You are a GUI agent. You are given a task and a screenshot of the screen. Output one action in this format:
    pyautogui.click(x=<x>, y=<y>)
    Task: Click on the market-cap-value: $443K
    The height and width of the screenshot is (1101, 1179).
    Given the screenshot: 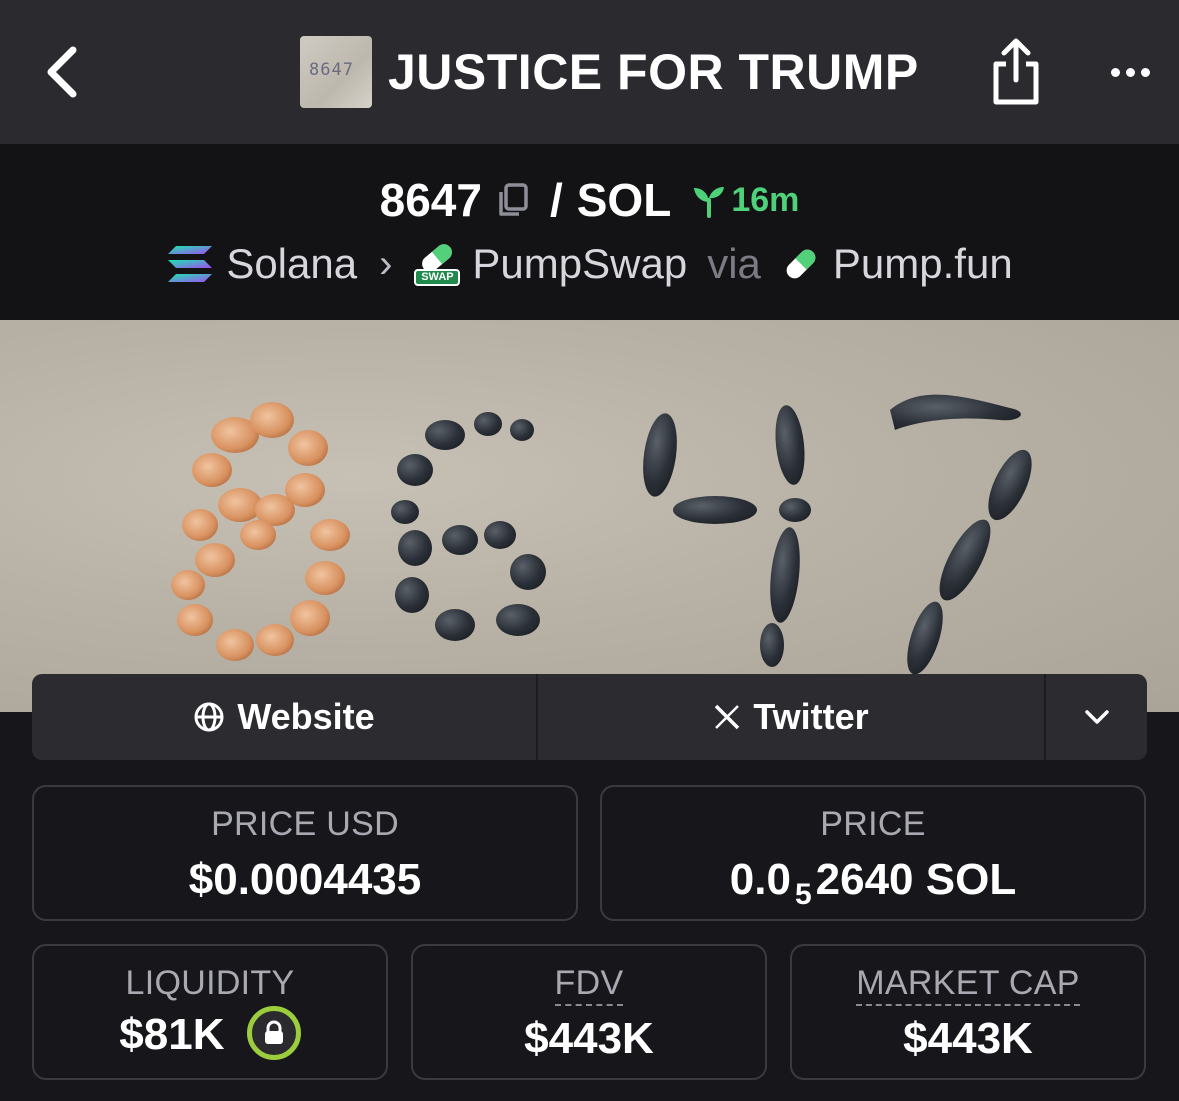 What is the action you would take?
    pyautogui.click(x=968, y=1038)
    